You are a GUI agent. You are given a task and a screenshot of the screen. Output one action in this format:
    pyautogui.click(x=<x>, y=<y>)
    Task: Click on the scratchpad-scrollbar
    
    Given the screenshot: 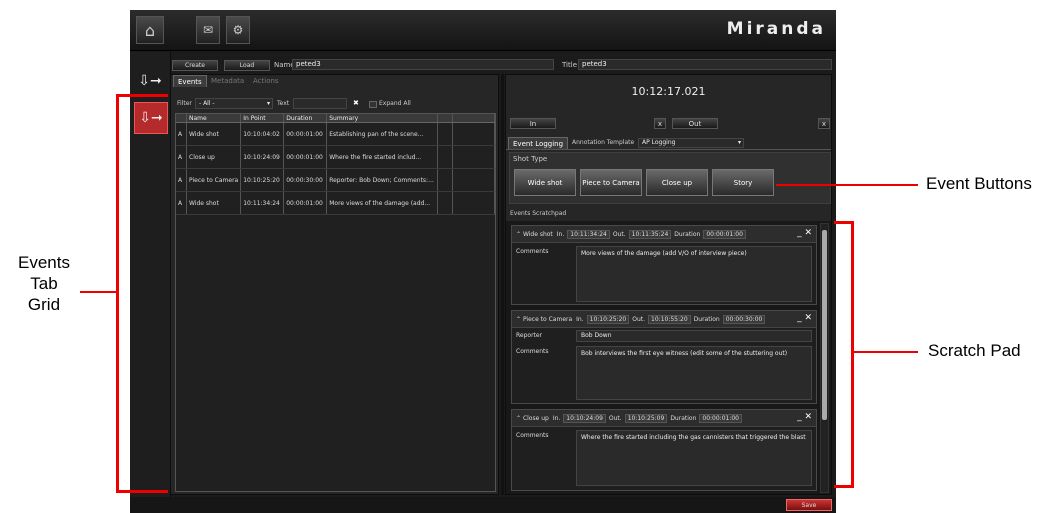 What is the action you would take?
    pyautogui.click(x=824, y=358)
    